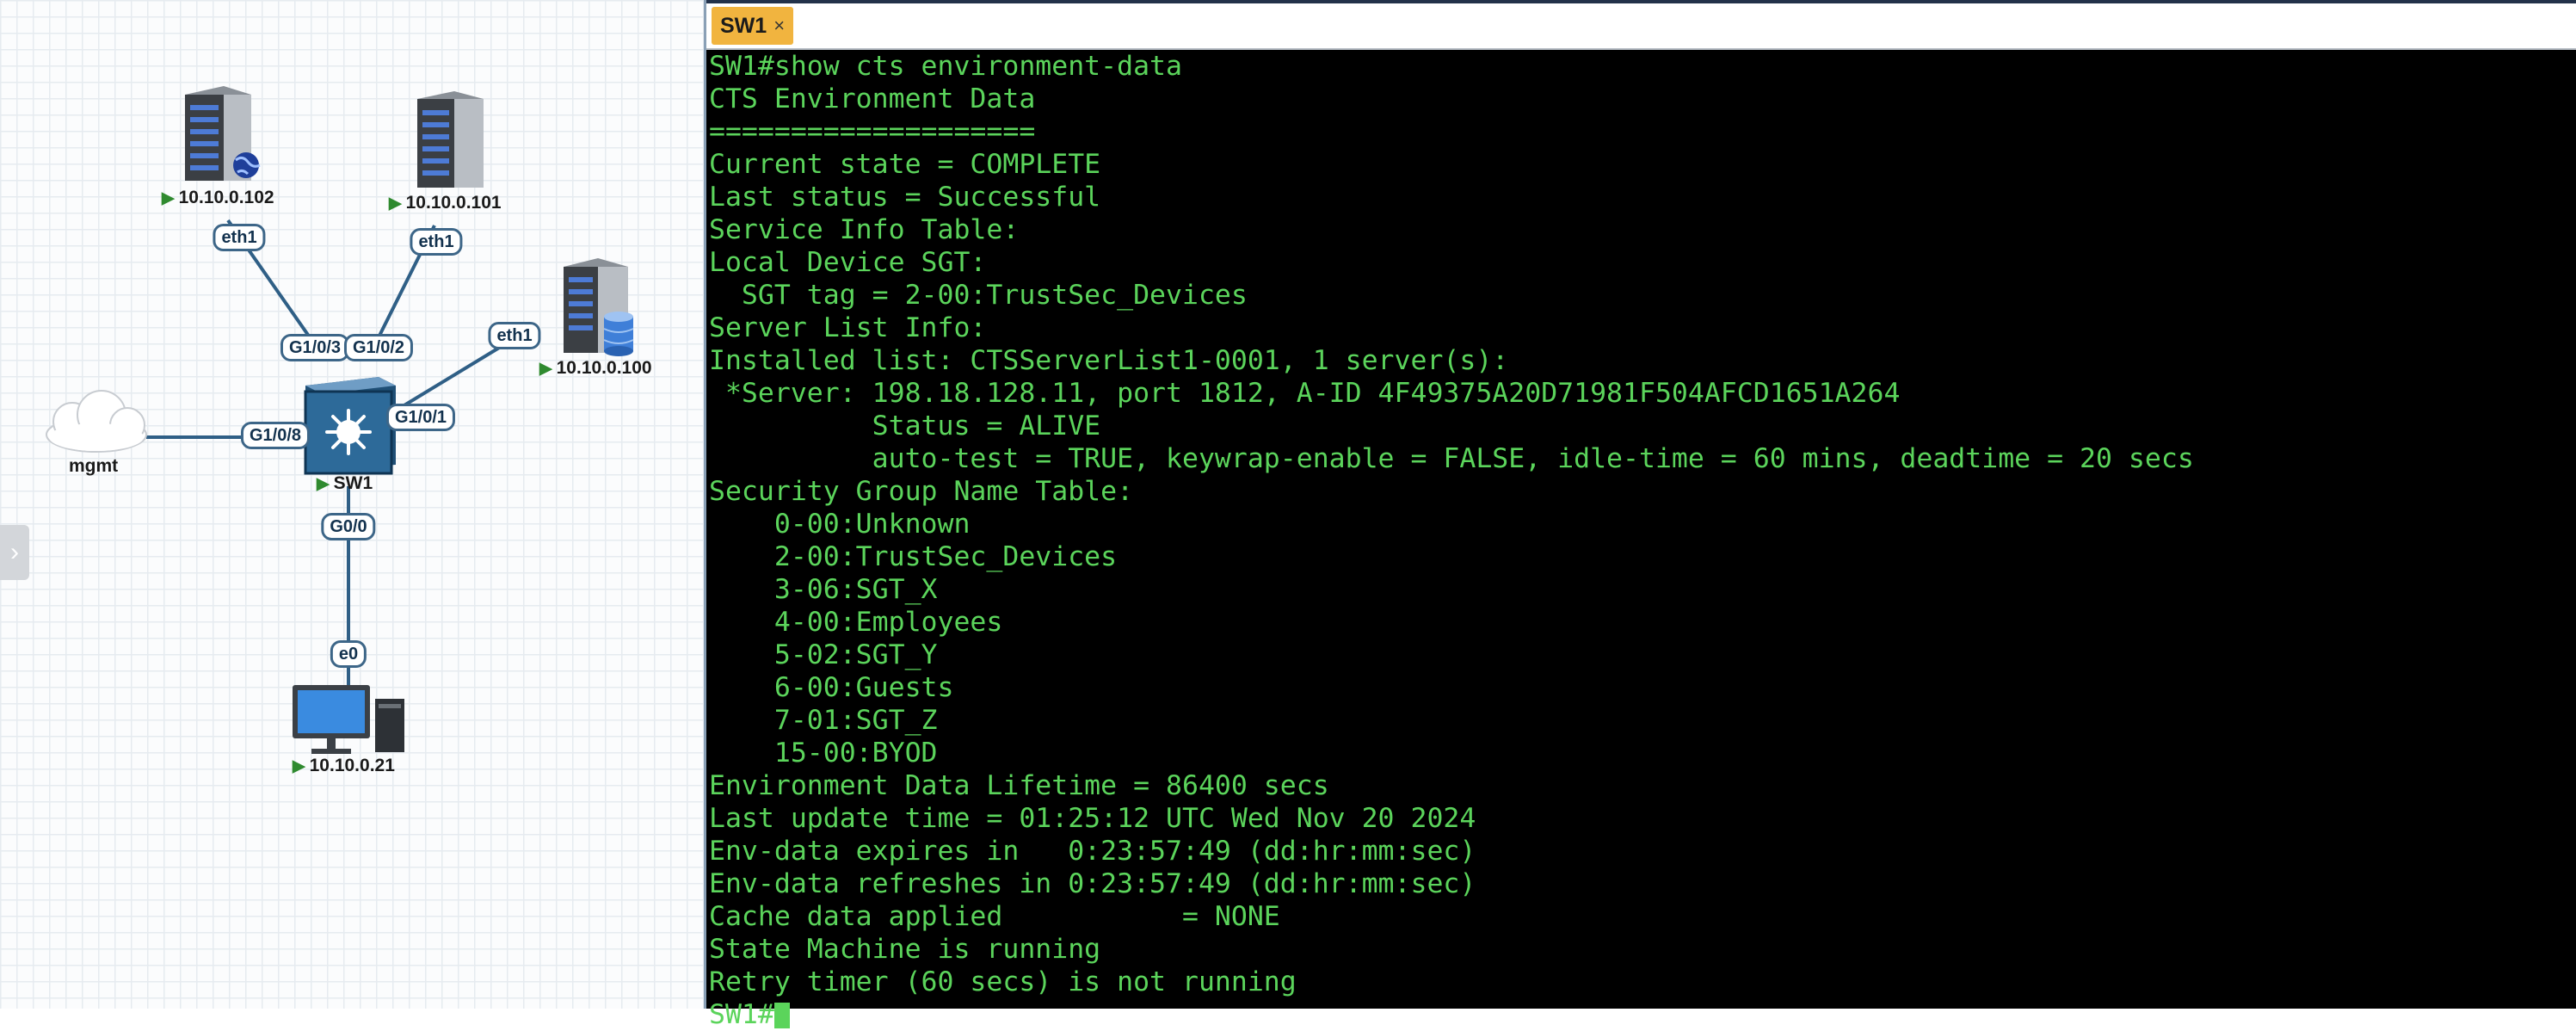 The width and height of the screenshot is (2576, 1031). Describe the element at coordinates (315, 347) in the screenshot. I see `port-label-g1-0-3: G1/0/3` at that location.